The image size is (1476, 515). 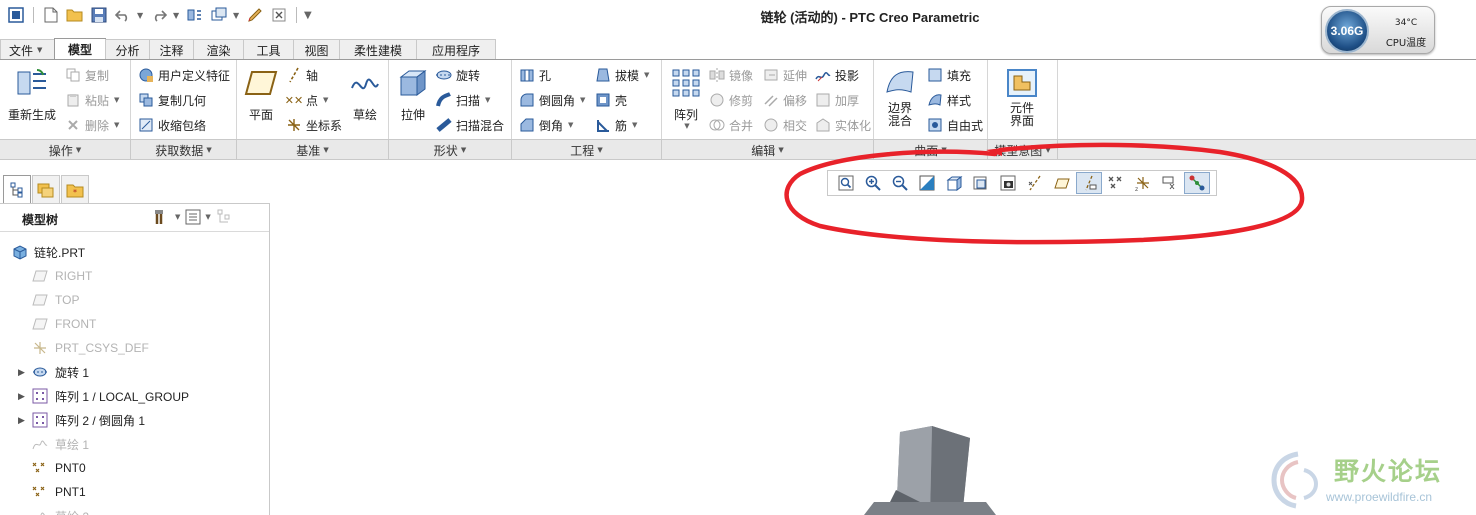 What do you see at coordinates (218, 49) in the screenshot?
I see `tab-render: 渲染` at bounding box center [218, 49].